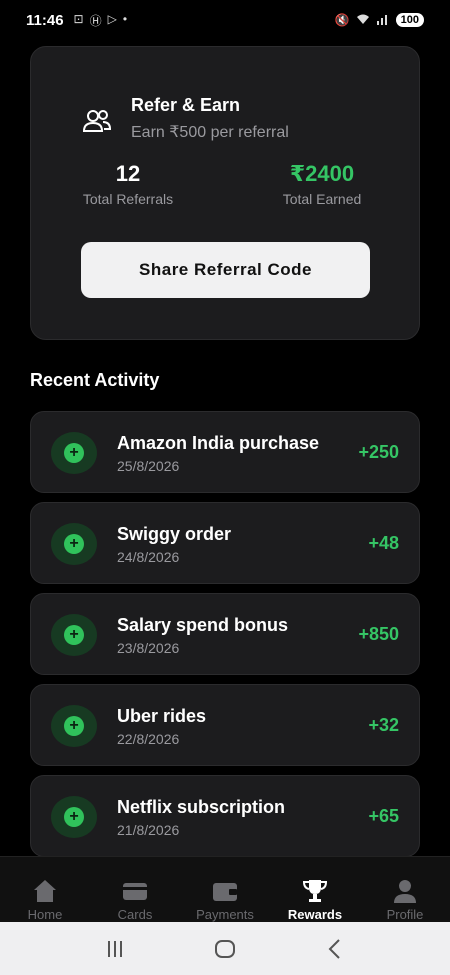 The width and height of the screenshot is (450, 975). Describe the element at coordinates (112, 18) in the screenshot. I see `play-icon: ▷` at that location.